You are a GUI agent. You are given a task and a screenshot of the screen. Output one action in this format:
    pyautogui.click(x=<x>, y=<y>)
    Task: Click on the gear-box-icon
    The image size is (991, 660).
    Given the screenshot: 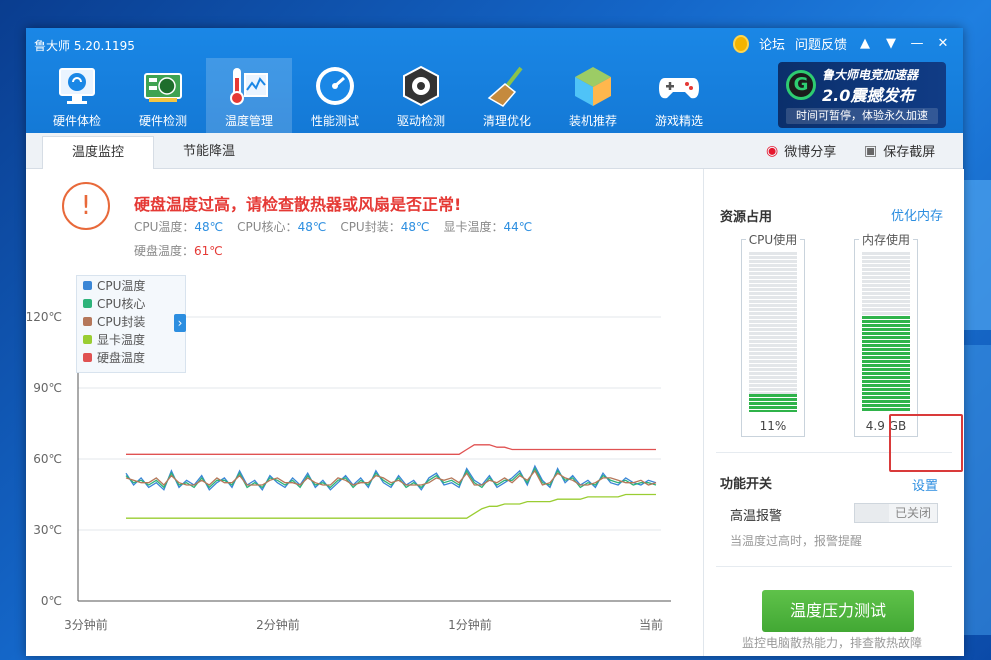 What is the action you would take?
    pyautogui.click(x=421, y=86)
    